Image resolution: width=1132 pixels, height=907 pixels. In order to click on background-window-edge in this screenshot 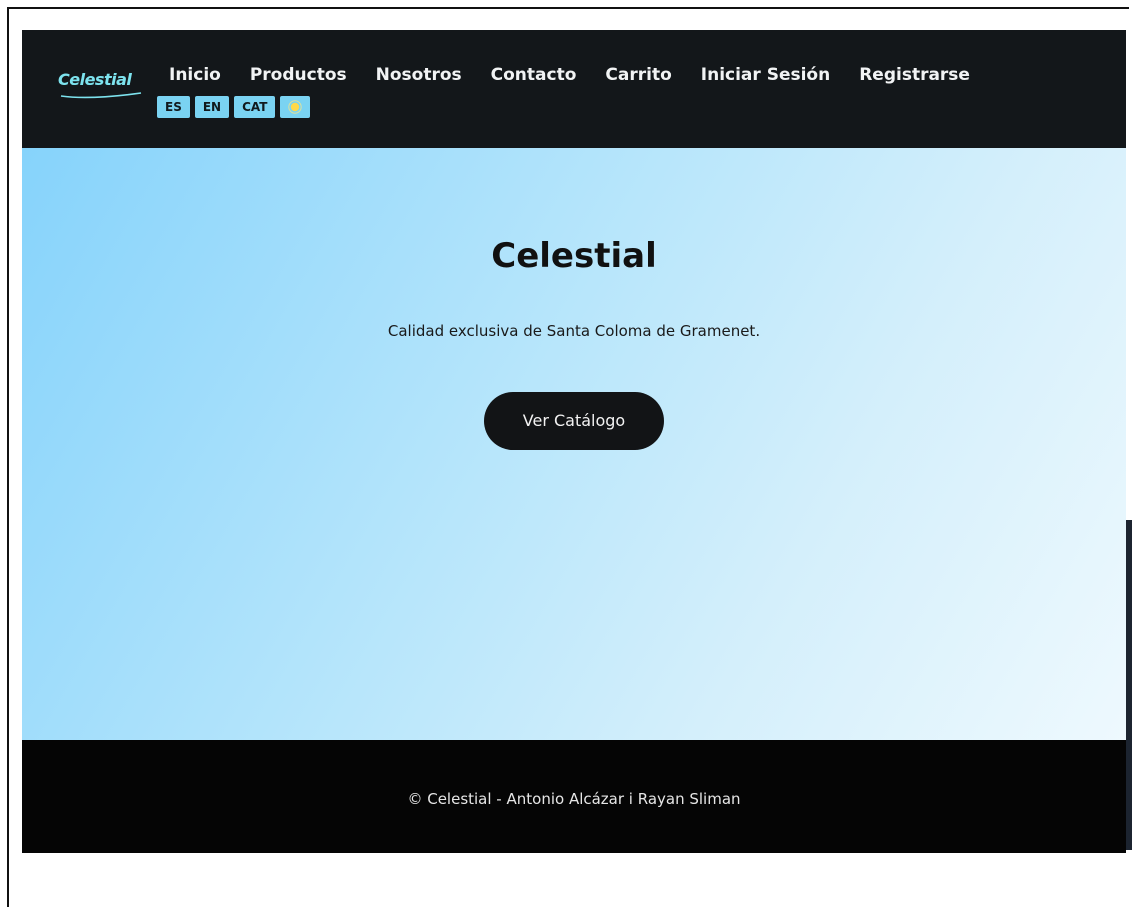, I will do `click(1129, 685)`.